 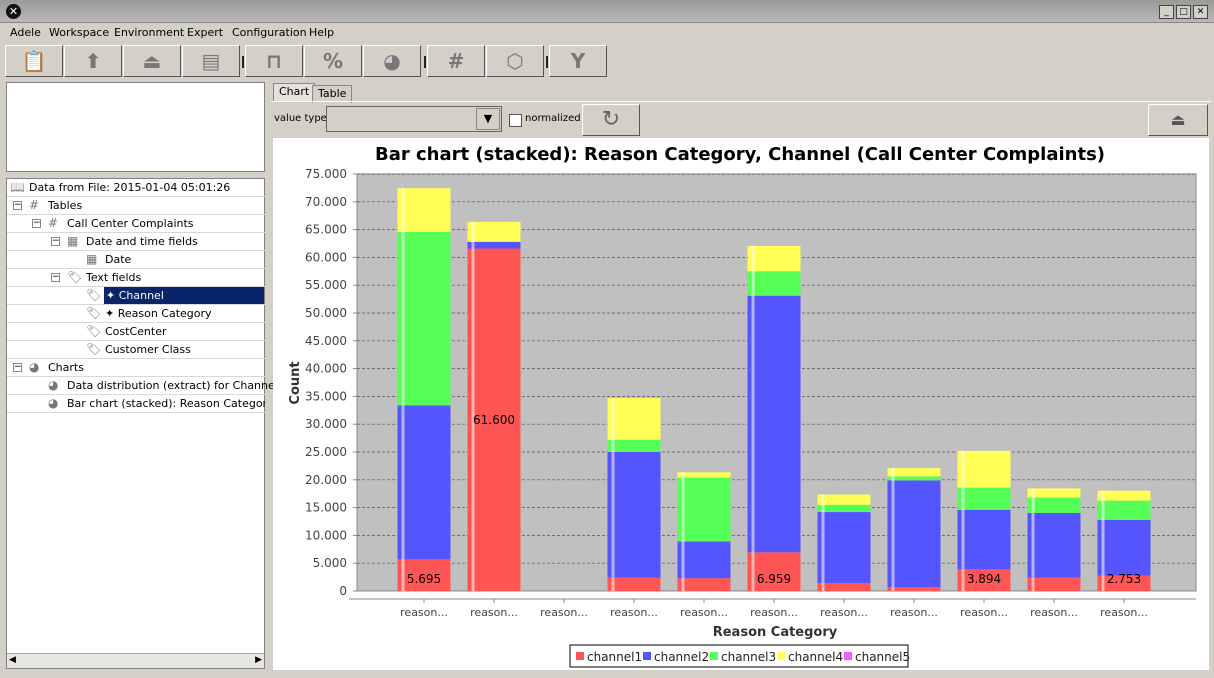 I want to click on calendar-icon: ▦, so click(x=92, y=259).